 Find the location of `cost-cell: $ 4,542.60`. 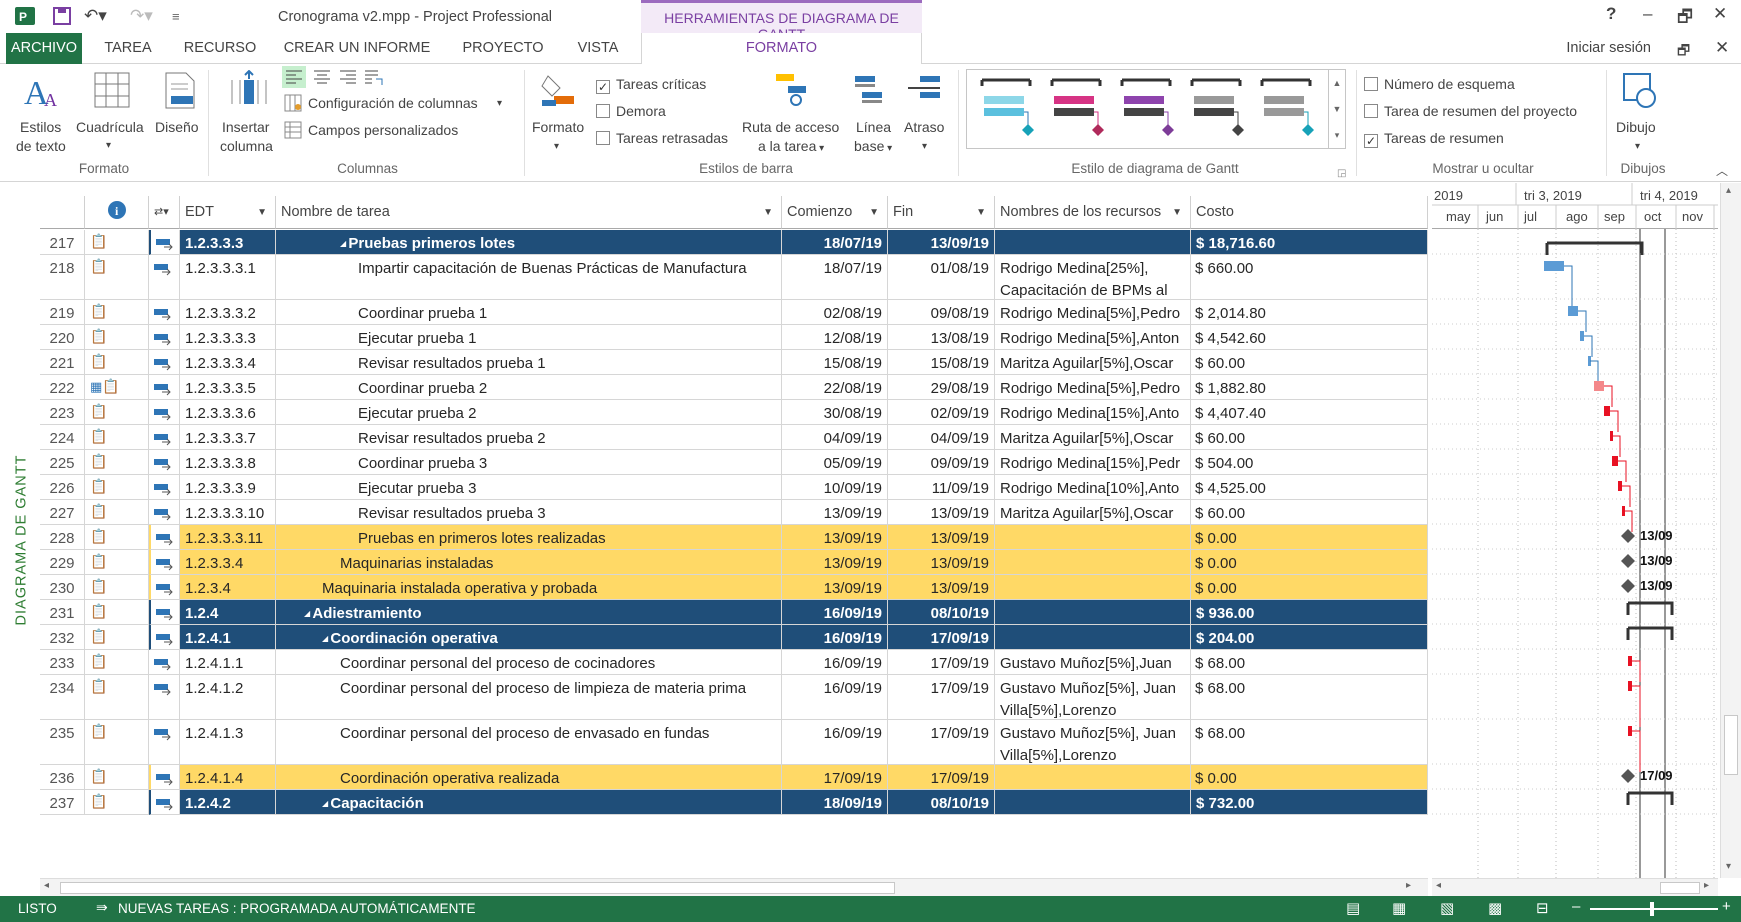

cost-cell: $ 4,542.60 is located at coordinates (1309, 337).